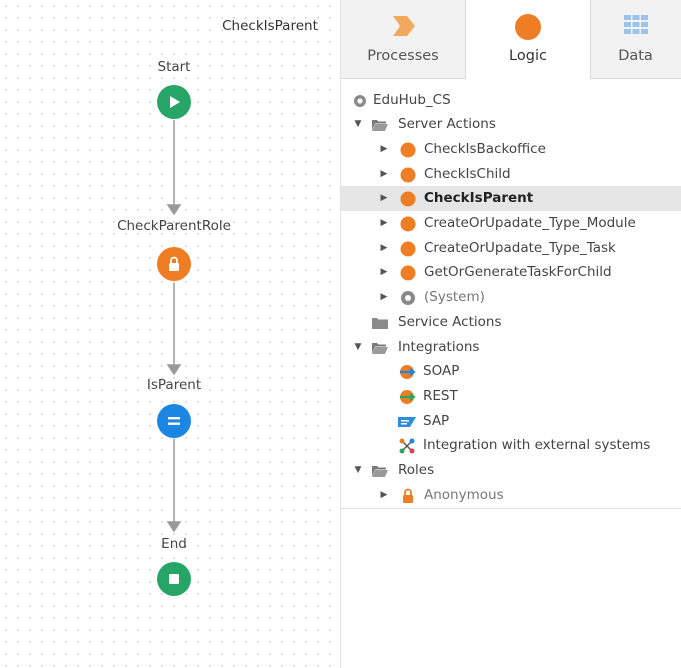 Image resolution: width=681 pixels, height=668 pixels. I want to click on soap-icon, so click(407, 371).